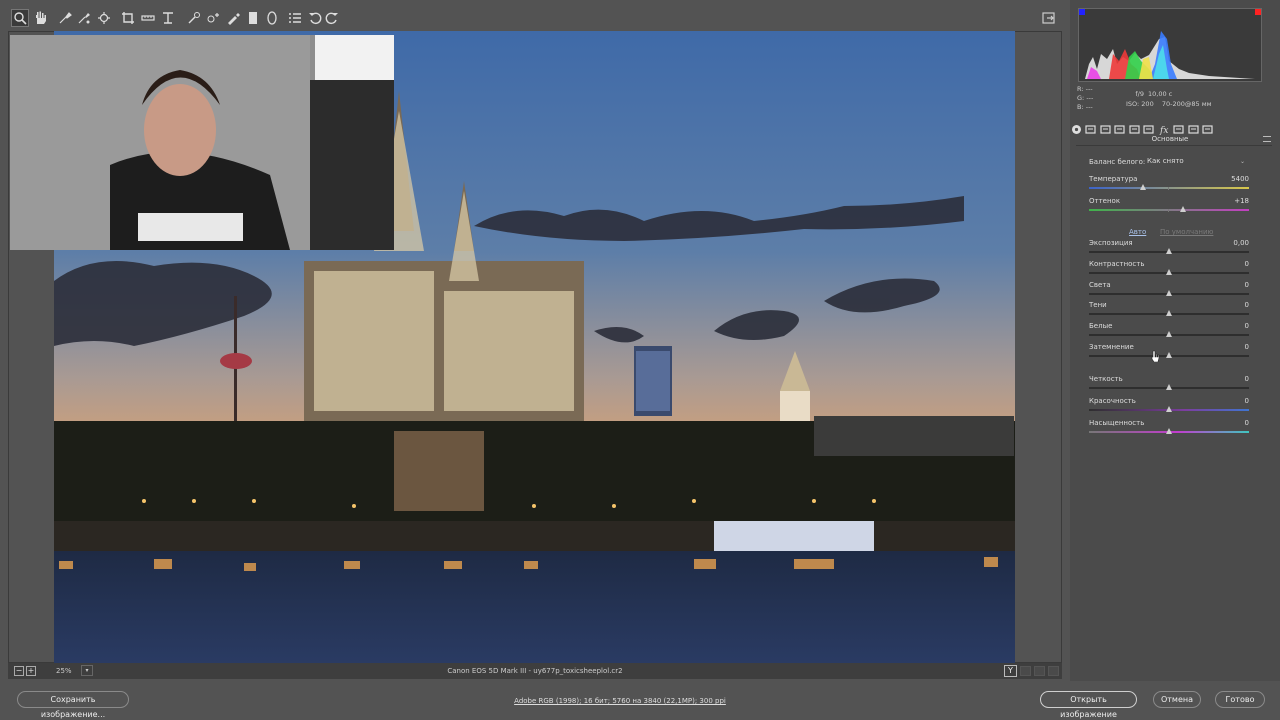 This screenshot has width=1280, height=720. What do you see at coordinates (65, 18) in the screenshot?
I see `white-balance-icon` at bounding box center [65, 18].